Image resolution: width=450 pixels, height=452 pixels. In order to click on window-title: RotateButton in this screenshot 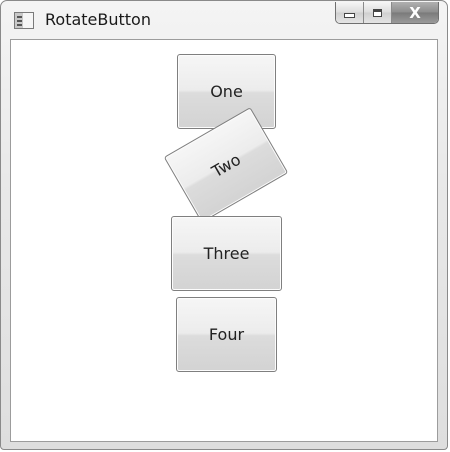, I will do `click(98, 19)`.